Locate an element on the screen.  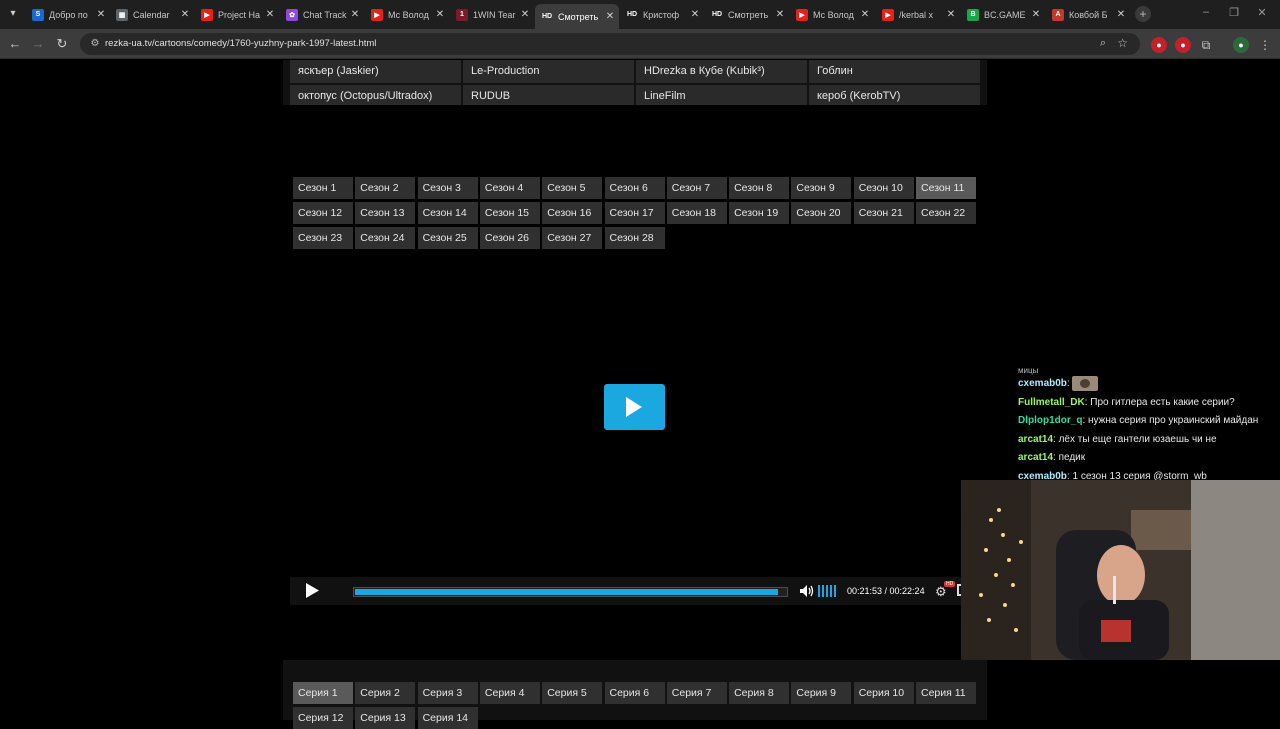
close-window-icon: ✕ is located at coordinates (1262, 12).